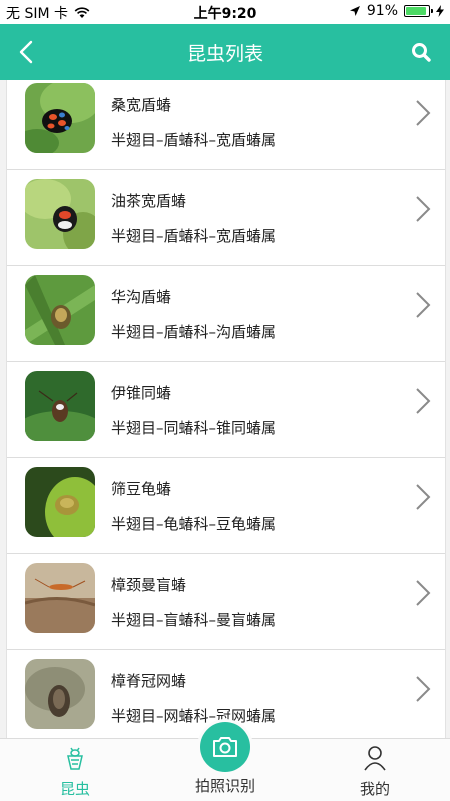  I want to click on insect-icon, so click(75, 758).